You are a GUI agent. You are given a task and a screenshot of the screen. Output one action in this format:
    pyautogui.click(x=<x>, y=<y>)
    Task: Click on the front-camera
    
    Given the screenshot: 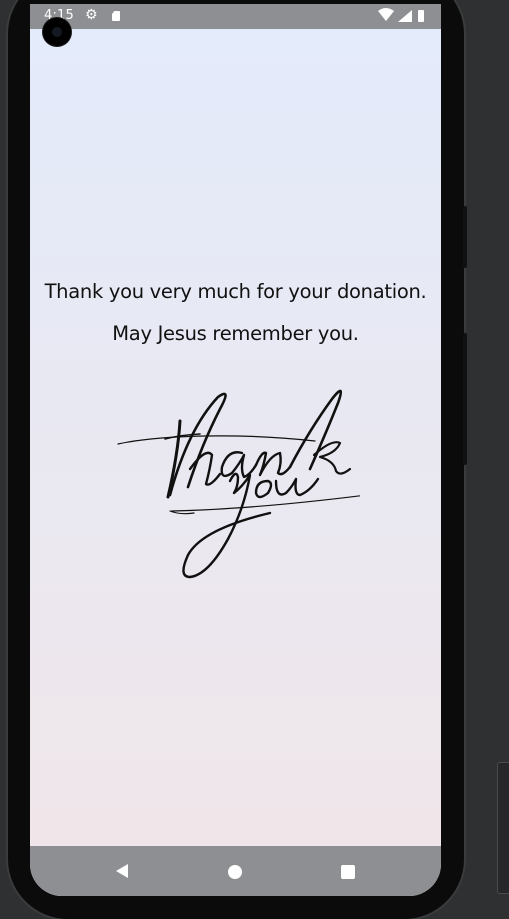 What is the action you would take?
    pyautogui.click(x=57, y=32)
    